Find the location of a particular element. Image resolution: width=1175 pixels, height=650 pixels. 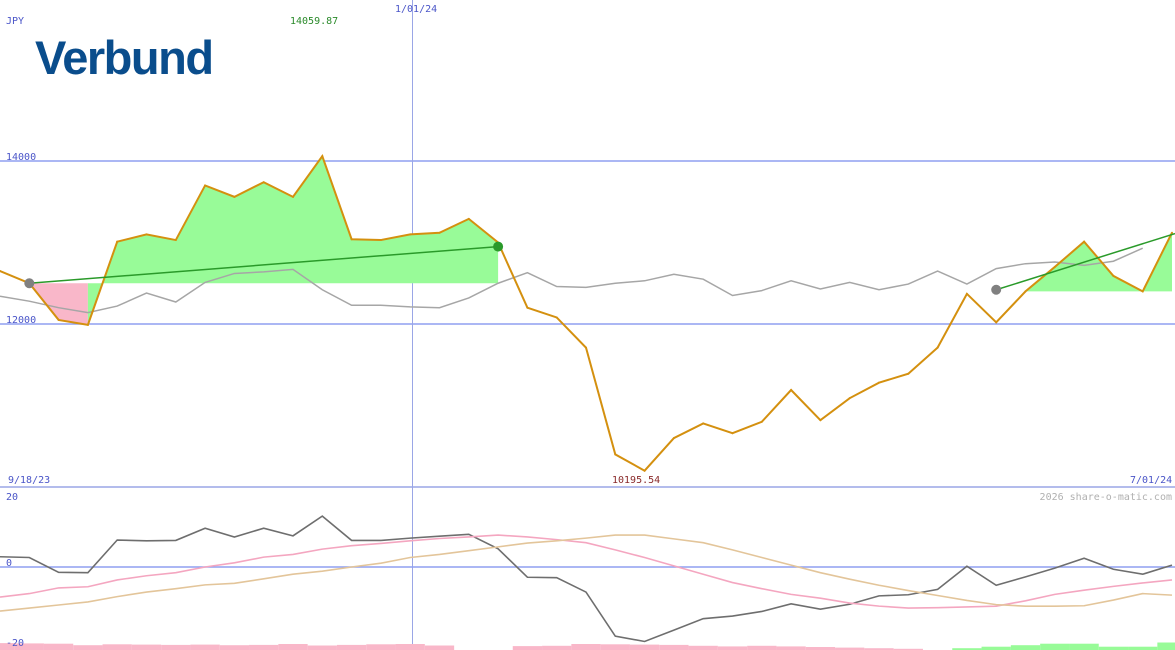

oscillator-line is located at coordinates (586, 571).